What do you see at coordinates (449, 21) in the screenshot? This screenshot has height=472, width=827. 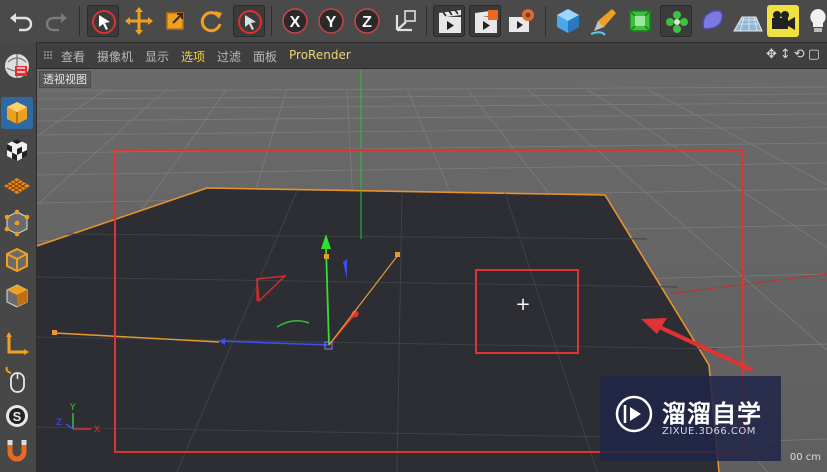 I see `render-view-icon` at bounding box center [449, 21].